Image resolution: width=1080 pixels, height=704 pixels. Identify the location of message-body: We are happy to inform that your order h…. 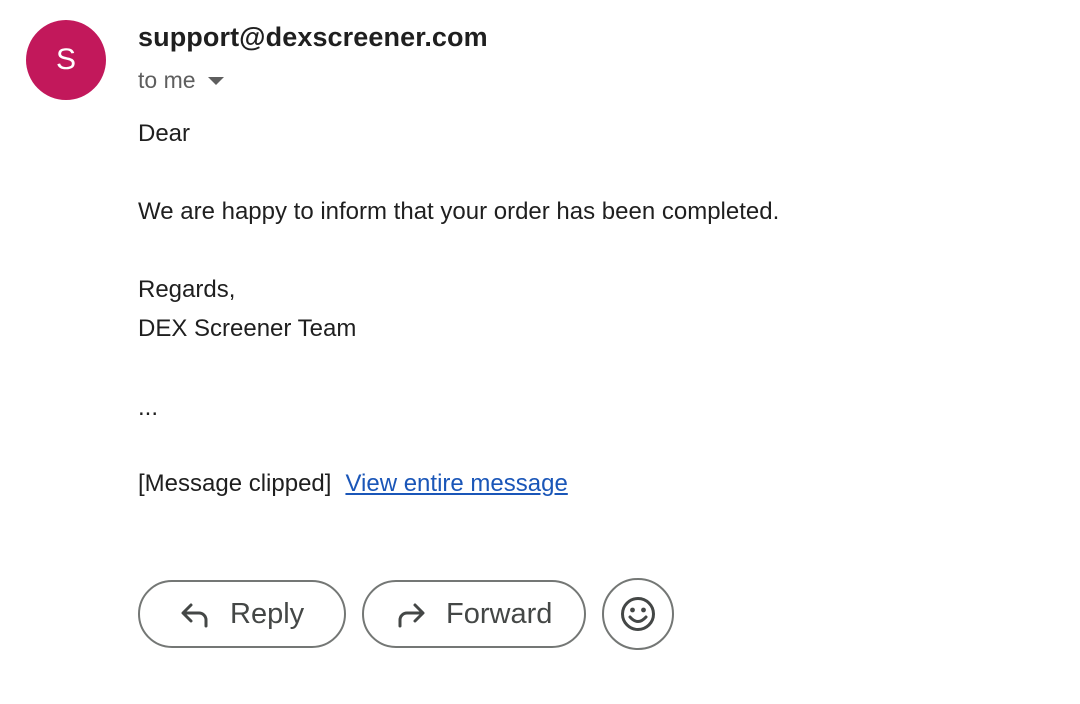
(459, 211).